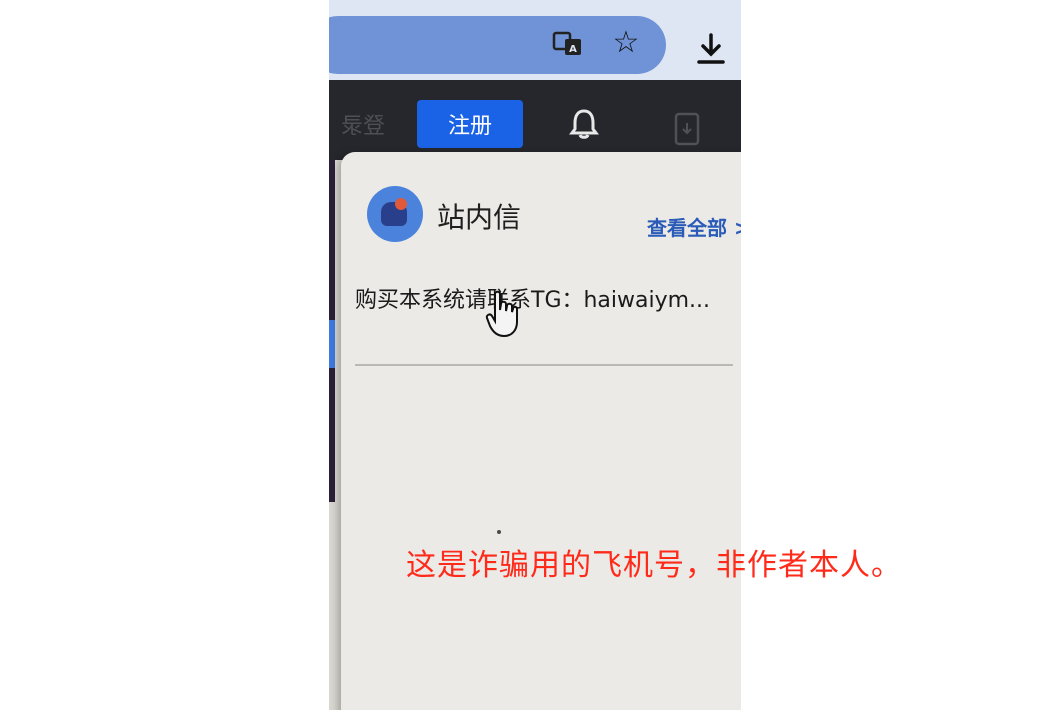 The width and height of the screenshot is (1057, 710). I want to click on svg-text: A, so click(573, 49).